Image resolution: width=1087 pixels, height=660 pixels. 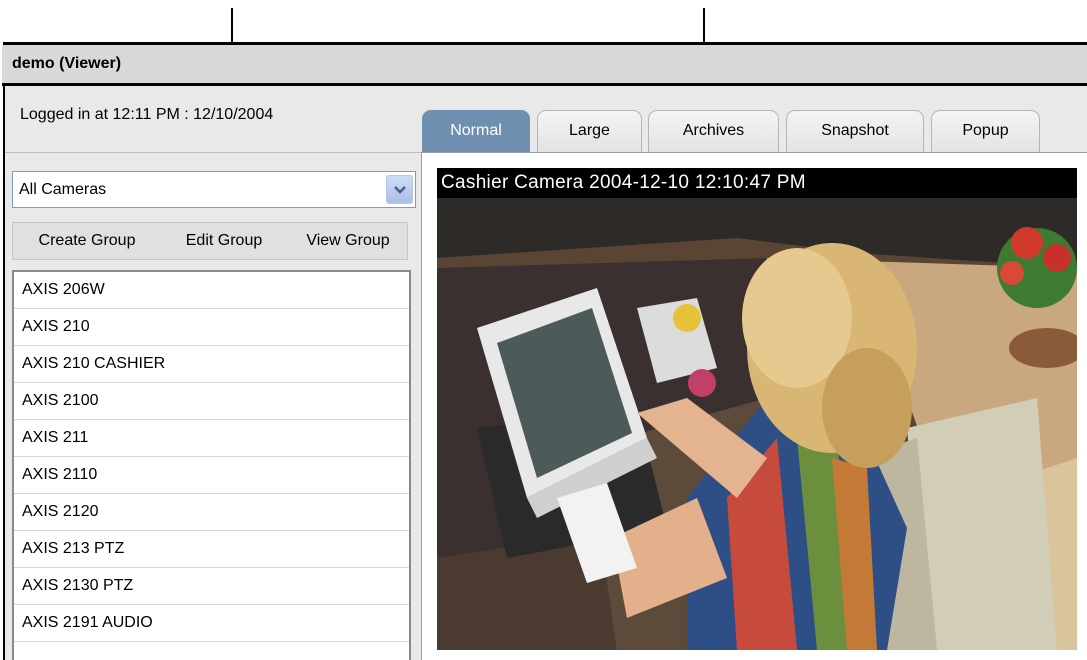 I want to click on view-group-button: View Group, so click(x=348, y=241).